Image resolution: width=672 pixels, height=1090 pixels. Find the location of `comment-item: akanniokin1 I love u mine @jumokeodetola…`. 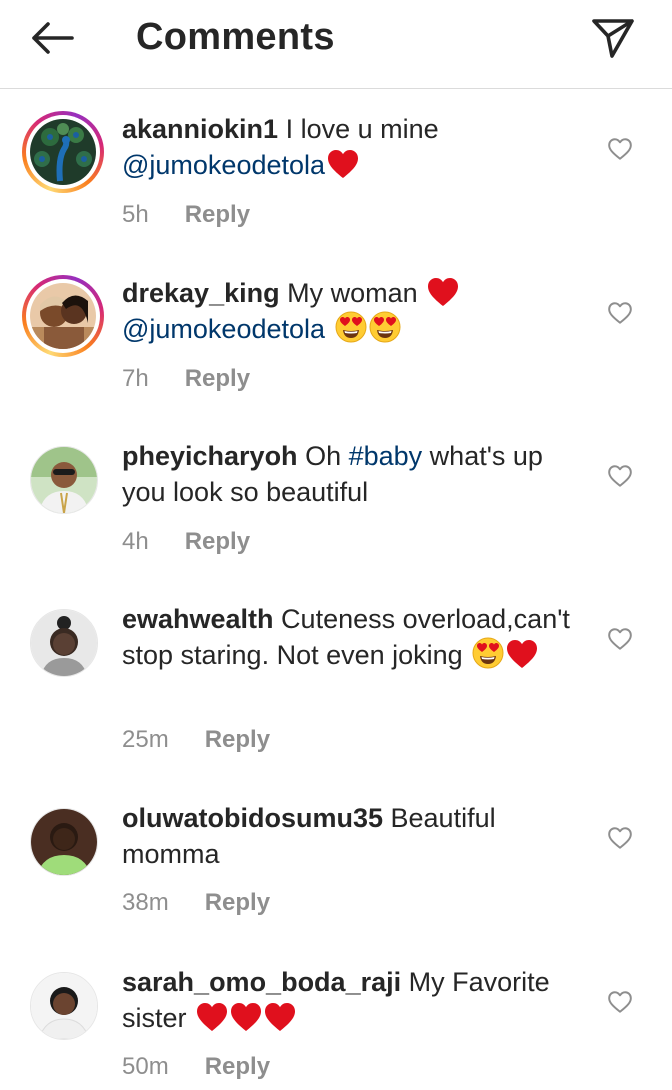

comment-item: akanniokin1 I love u mine @jumokeodetola… is located at coordinates (336, 176).